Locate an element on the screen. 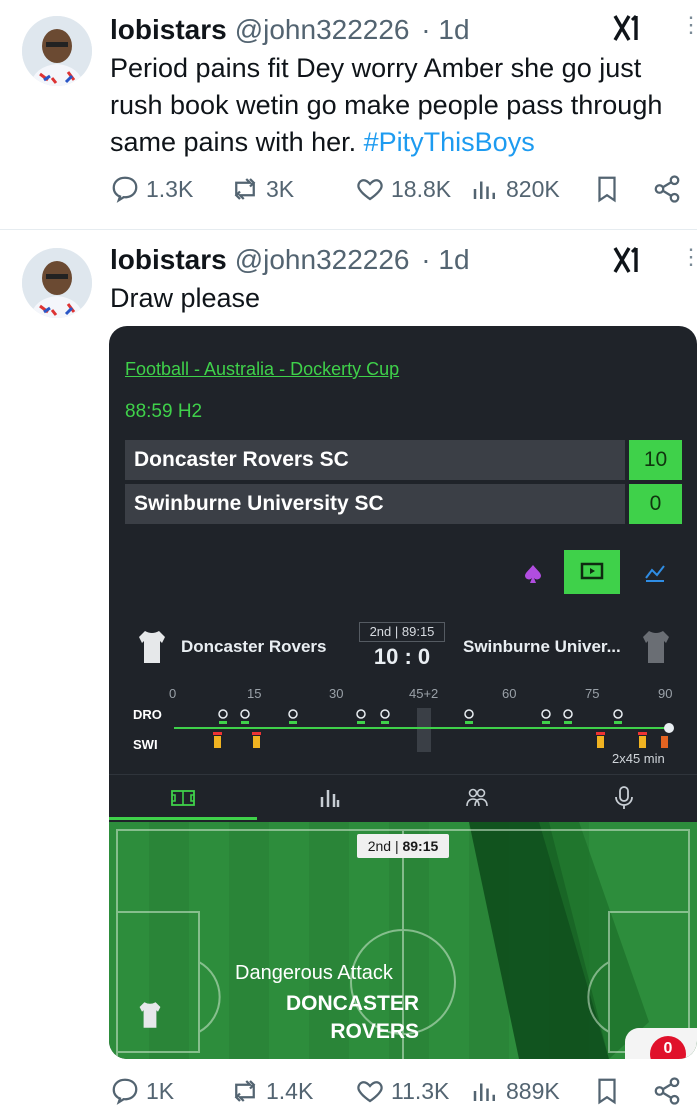  people-icon is located at coordinates (476, 797).